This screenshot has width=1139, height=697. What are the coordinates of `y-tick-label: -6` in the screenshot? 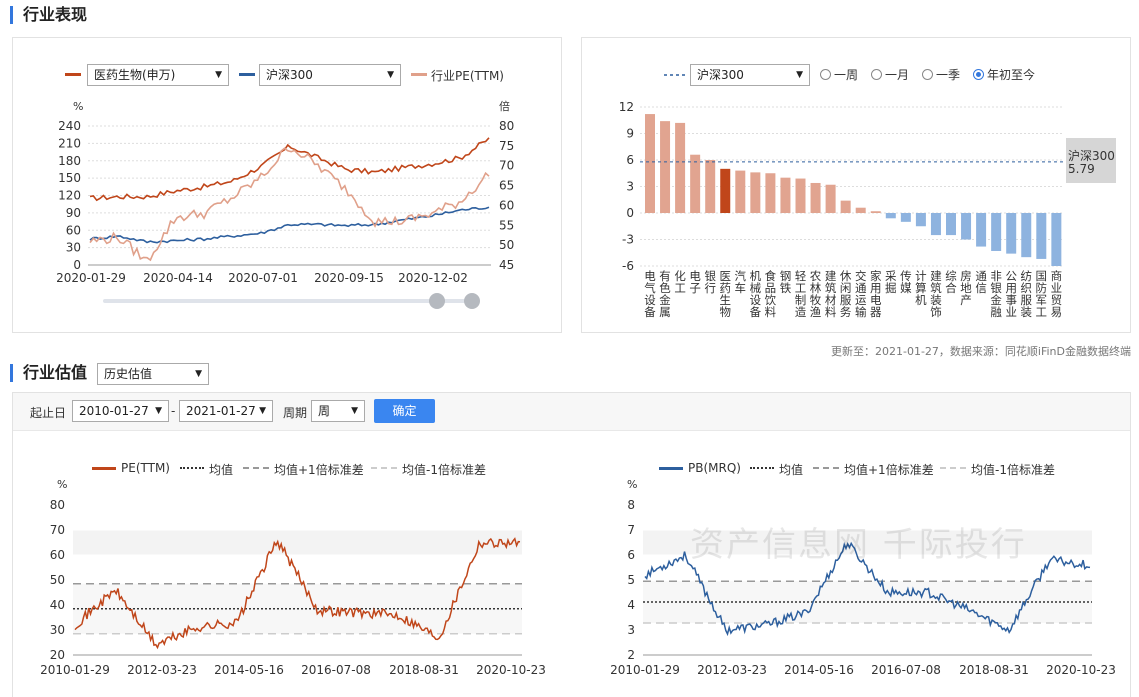 It's located at (628, 266).